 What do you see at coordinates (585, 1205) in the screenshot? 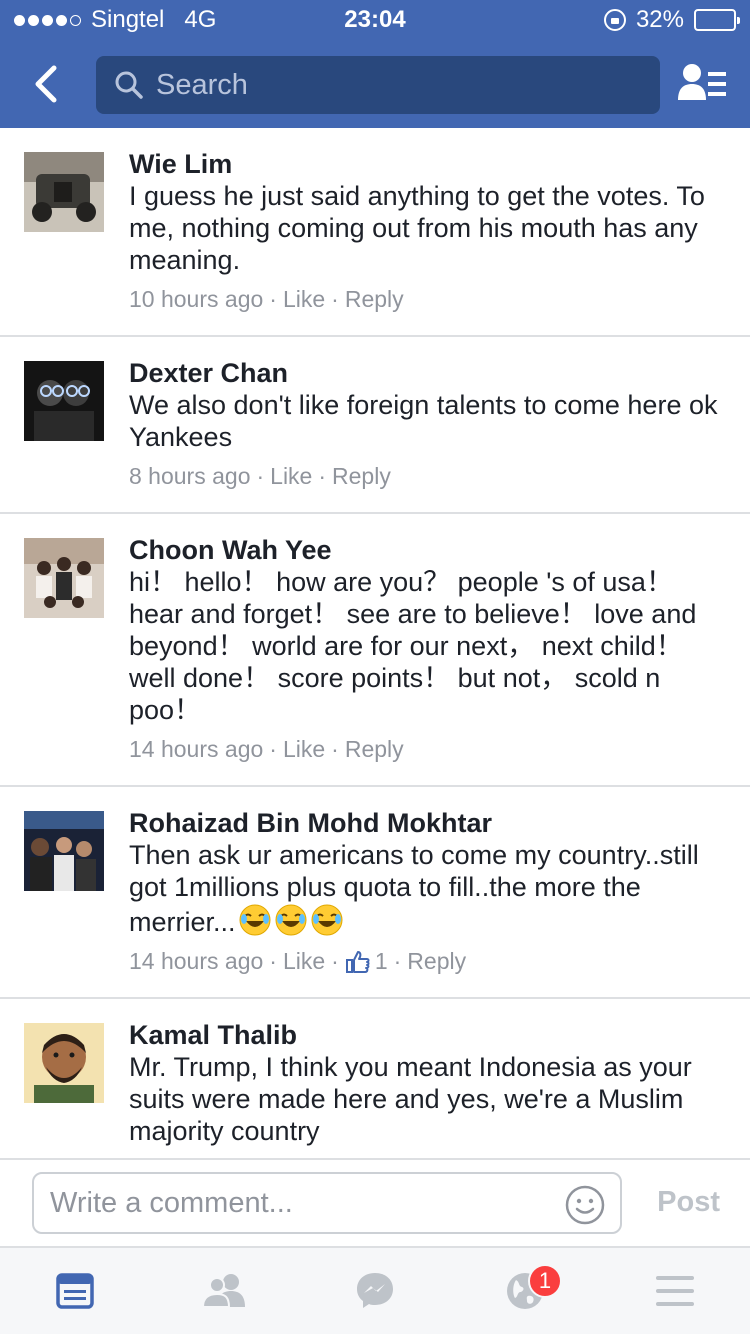
I see `smiley-icon` at bounding box center [585, 1205].